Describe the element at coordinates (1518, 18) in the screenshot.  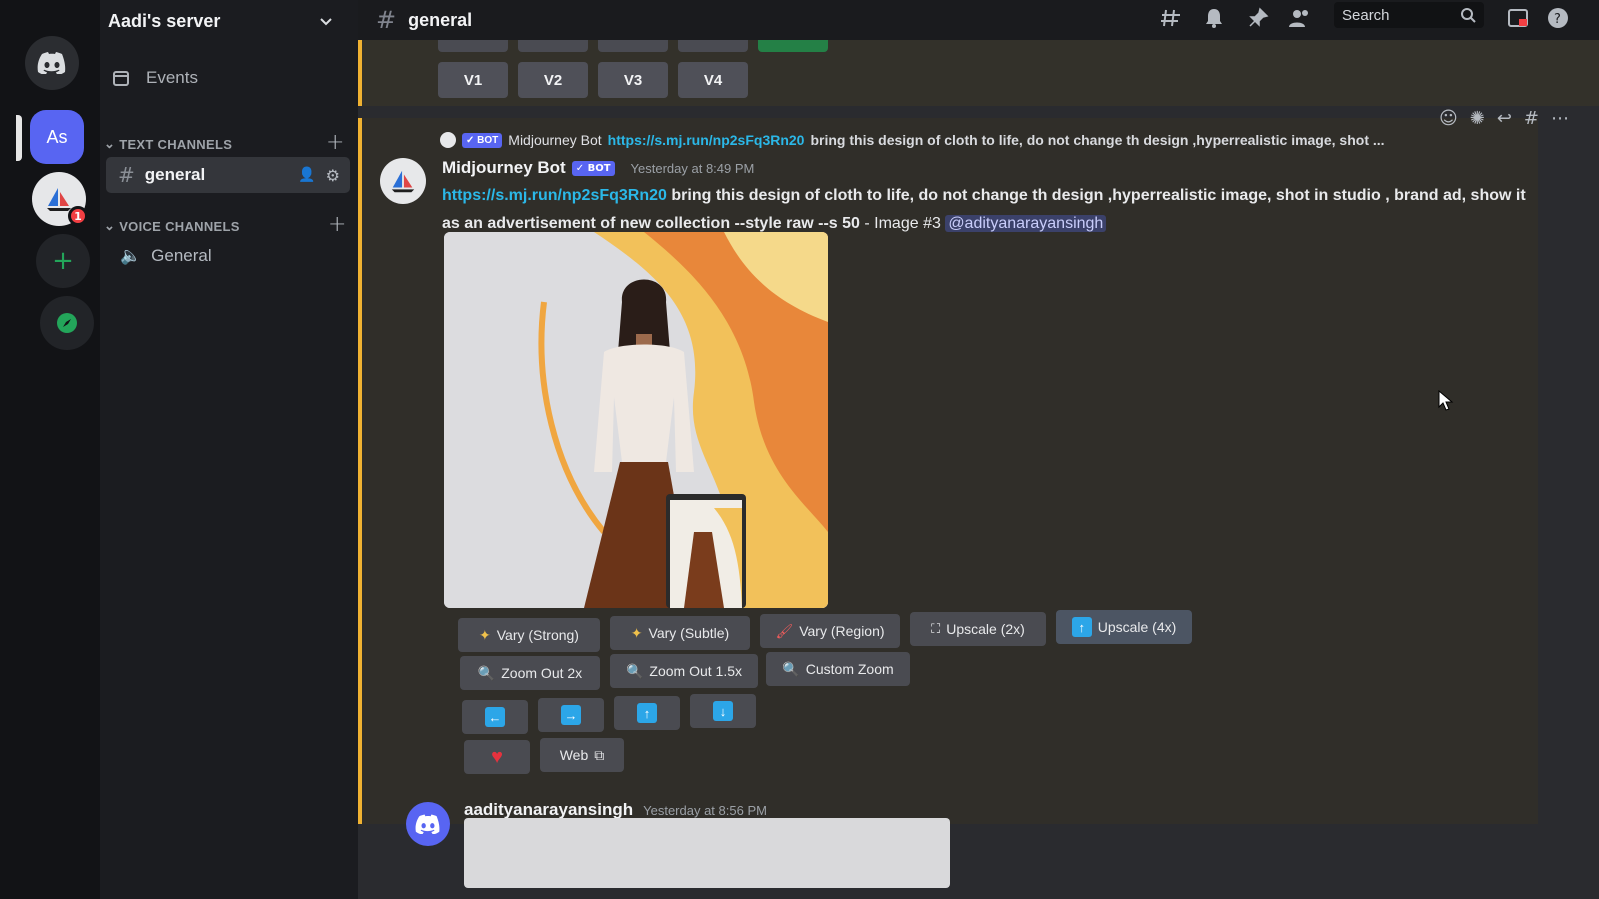
I see `inbox-icon` at that location.